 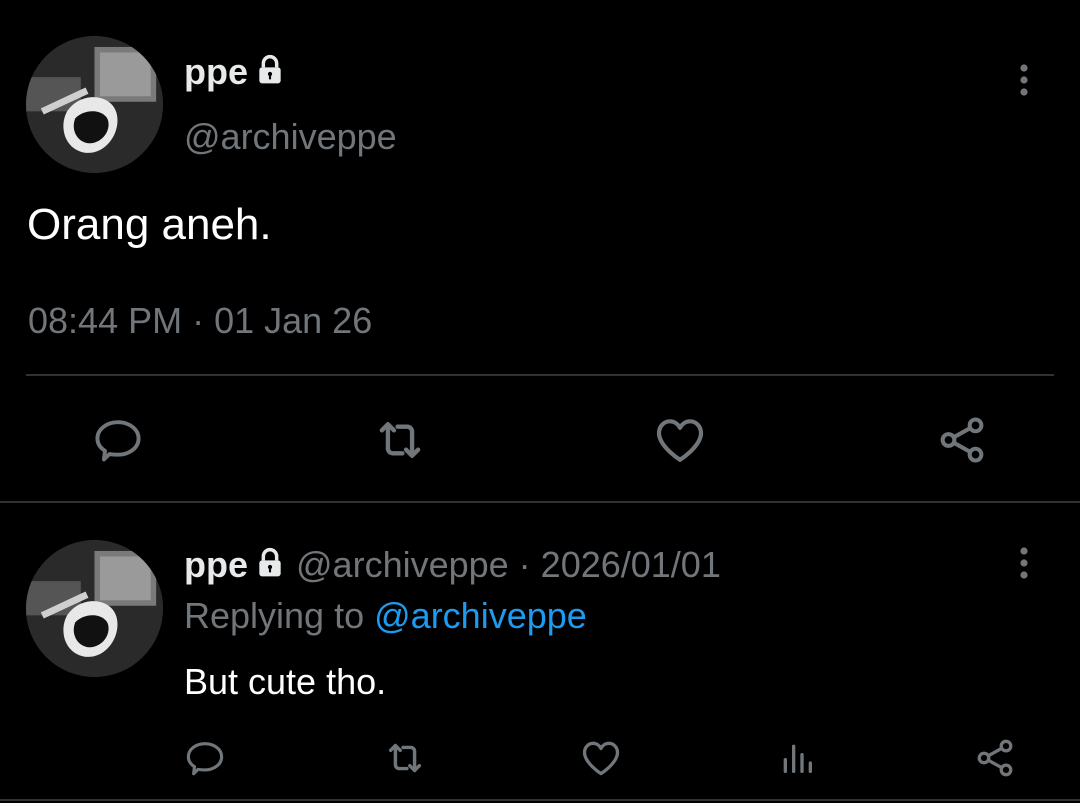 I want to click on handle-and-date: @archiveppe · 2026/01/01, so click(x=508, y=564).